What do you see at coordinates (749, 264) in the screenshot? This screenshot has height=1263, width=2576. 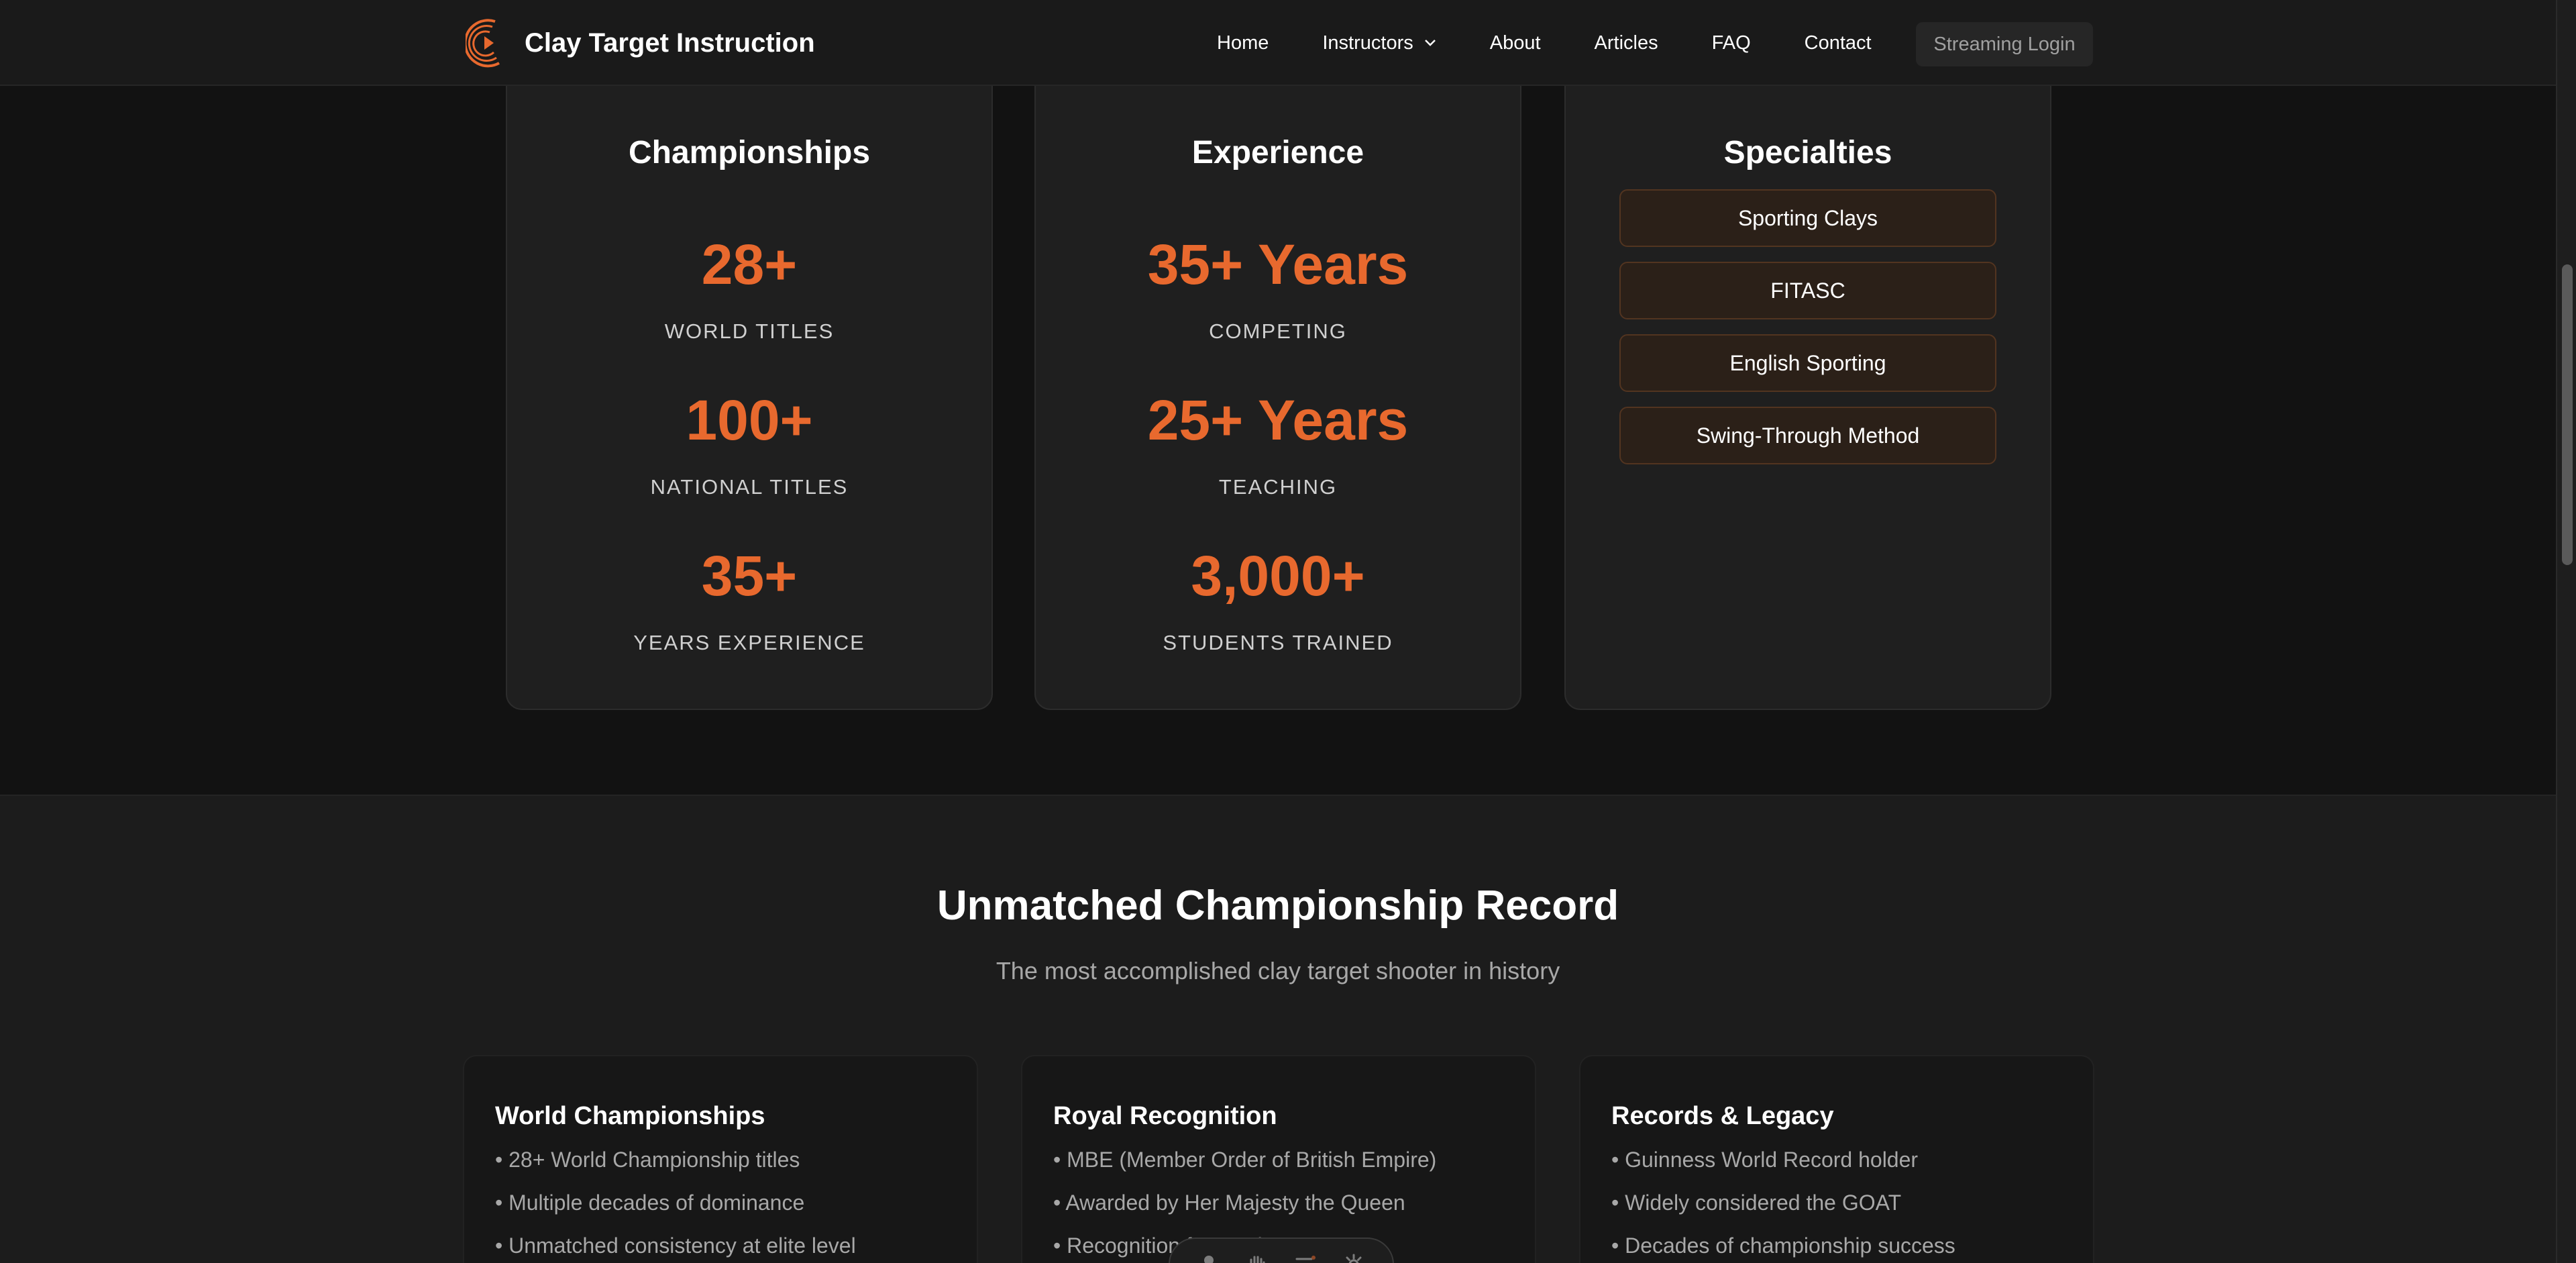 I see `stat-value: 28+` at bounding box center [749, 264].